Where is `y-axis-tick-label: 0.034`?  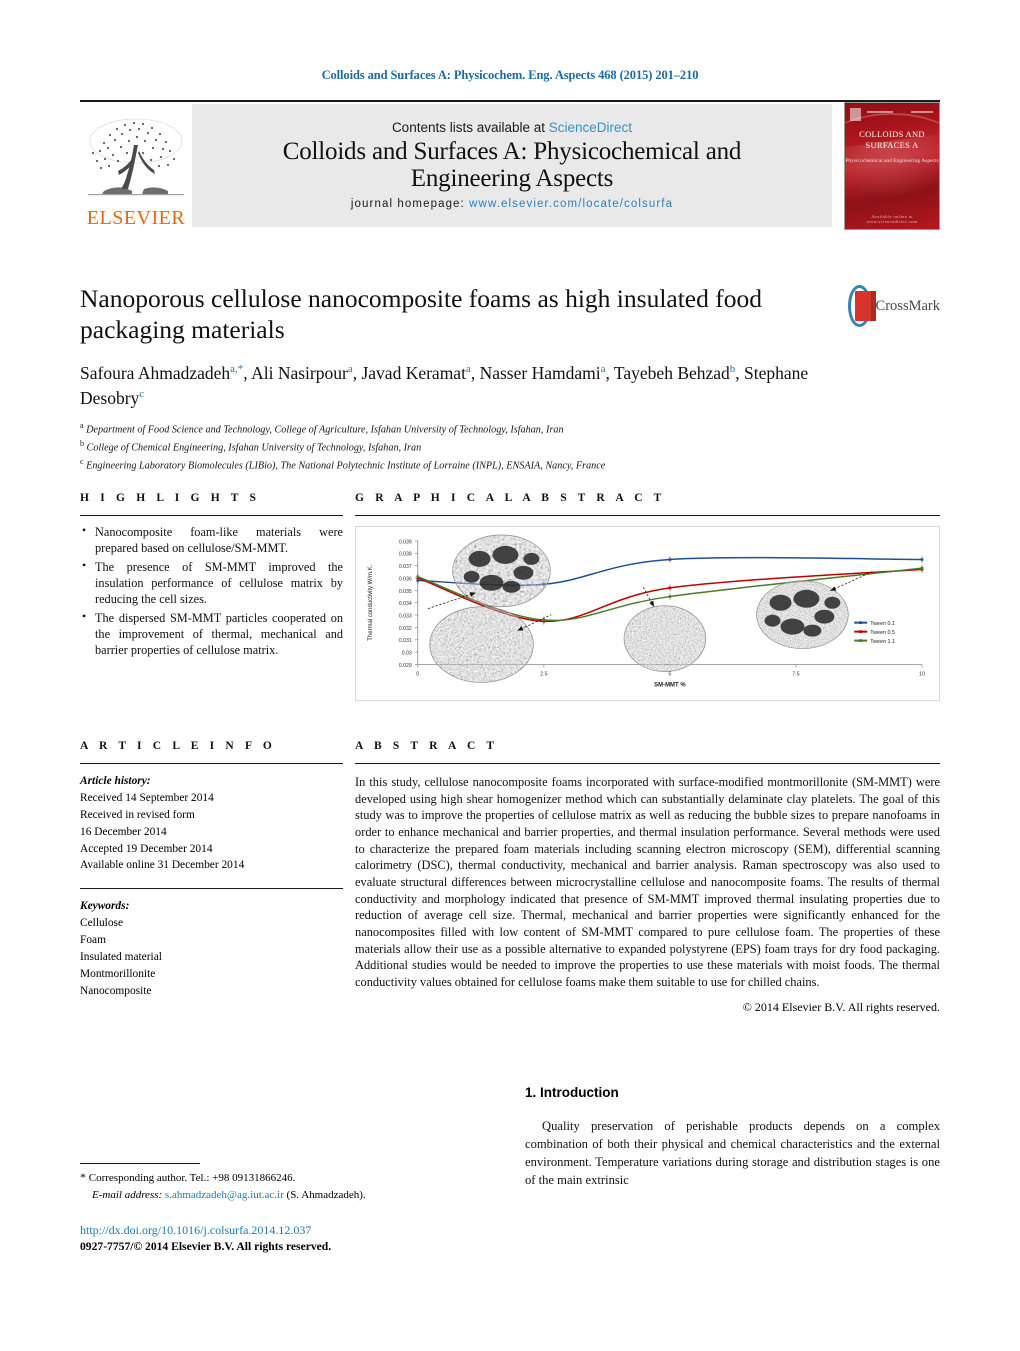 y-axis-tick-label: 0.034 is located at coordinates (405, 604).